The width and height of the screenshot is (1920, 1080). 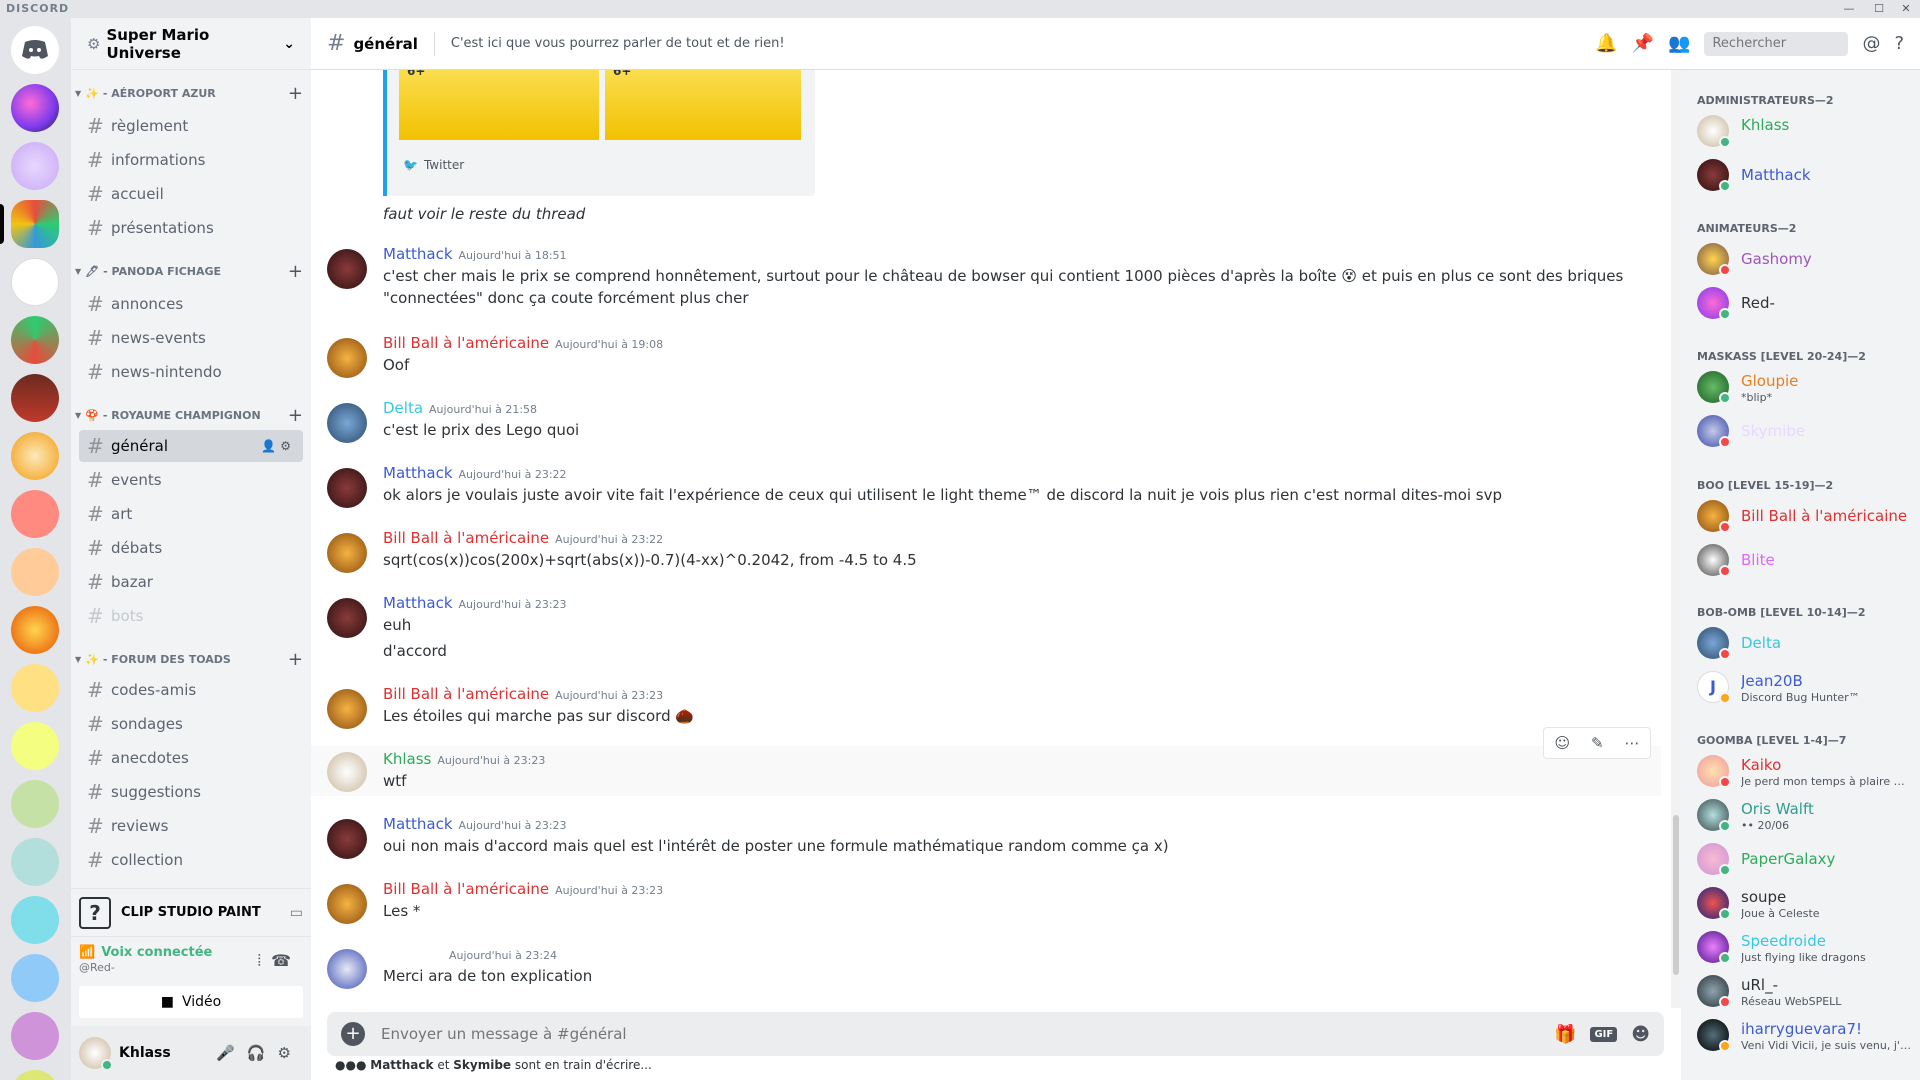 What do you see at coordinates (1879, 9) in the screenshot?
I see `maximize-button: ☐` at bounding box center [1879, 9].